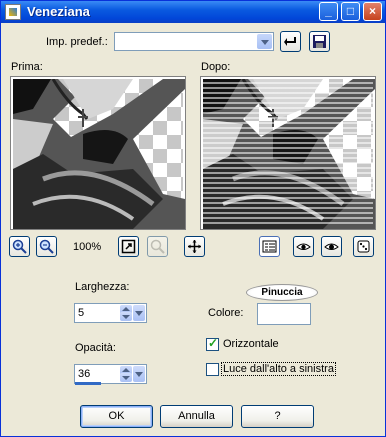  What do you see at coordinates (126, 374) in the screenshot?
I see `opacity-up-down` at bounding box center [126, 374].